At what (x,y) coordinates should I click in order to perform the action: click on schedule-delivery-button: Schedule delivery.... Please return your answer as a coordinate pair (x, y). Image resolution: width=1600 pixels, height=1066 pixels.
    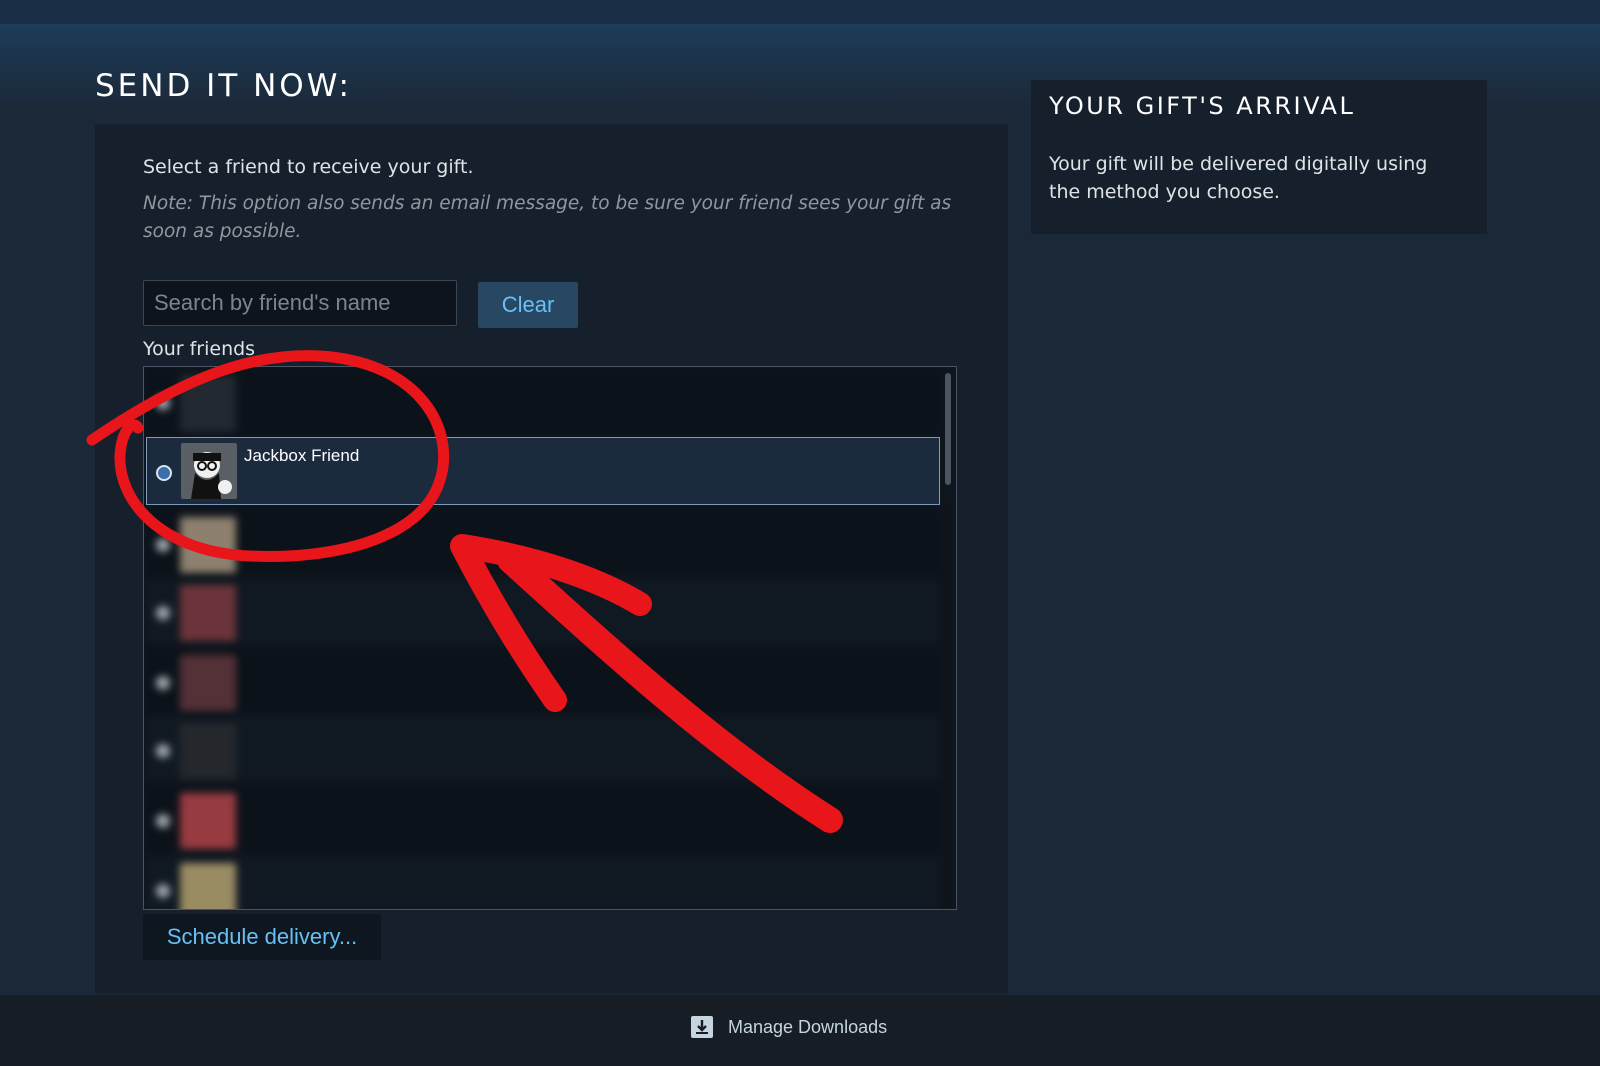
    Looking at the image, I should click on (262, 937).